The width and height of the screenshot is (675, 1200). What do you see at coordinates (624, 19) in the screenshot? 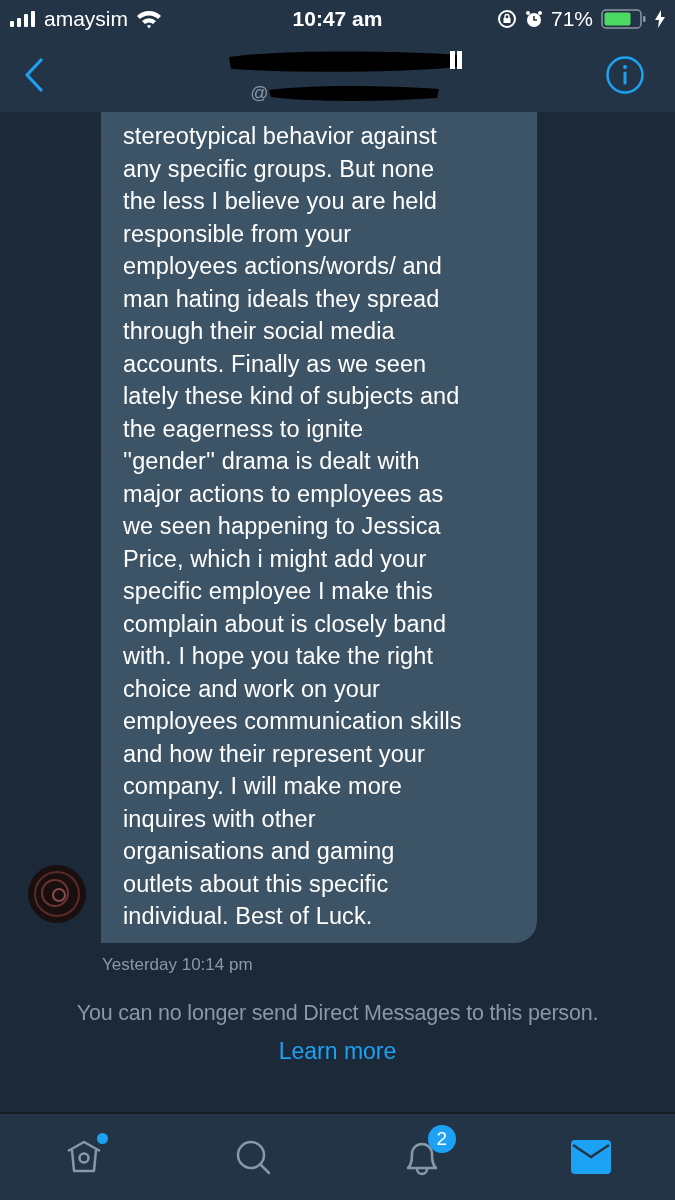
I see `battery-icon` at bounding box center [624, 19].